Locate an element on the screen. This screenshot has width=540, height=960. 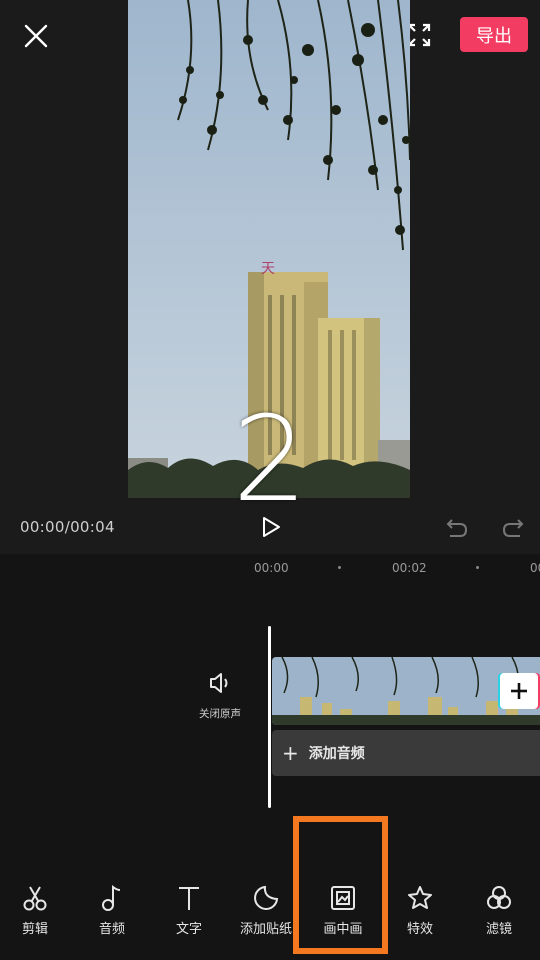
add-audio-button: + 添加音频 is located at coordinates (406, 753).